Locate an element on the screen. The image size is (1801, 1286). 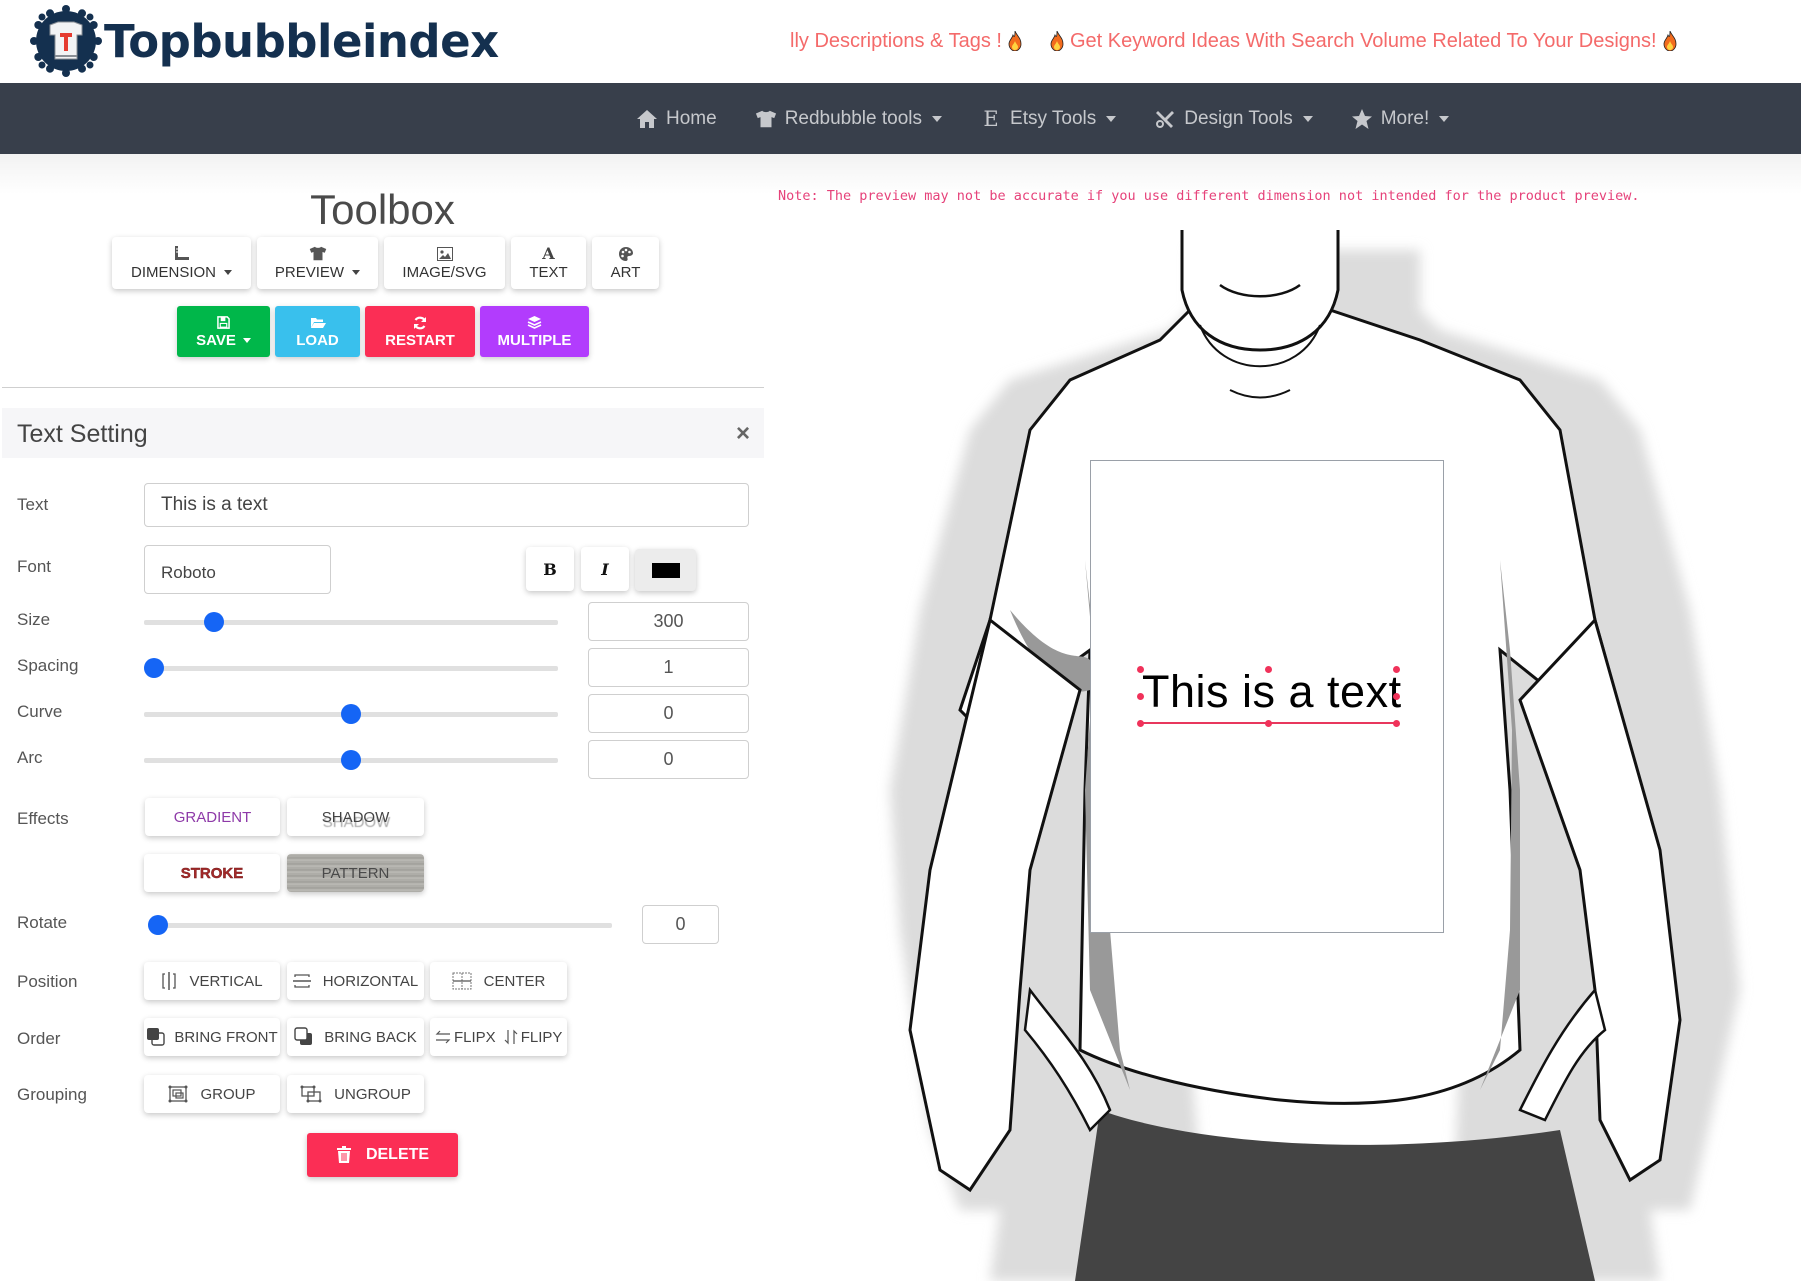
resize-handle-bottom-center is located at coordinates (1268, 723).